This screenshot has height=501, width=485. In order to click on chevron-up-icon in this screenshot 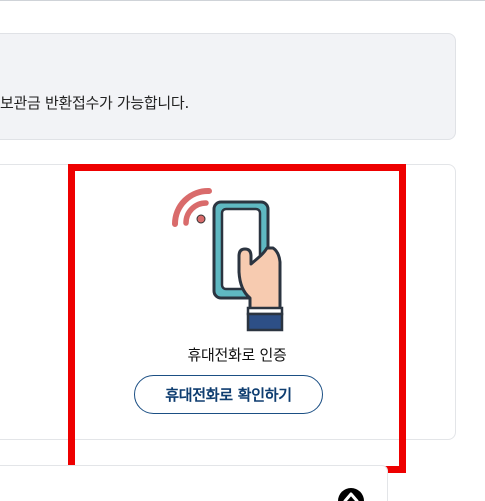, I will do `click(351, 496)`.